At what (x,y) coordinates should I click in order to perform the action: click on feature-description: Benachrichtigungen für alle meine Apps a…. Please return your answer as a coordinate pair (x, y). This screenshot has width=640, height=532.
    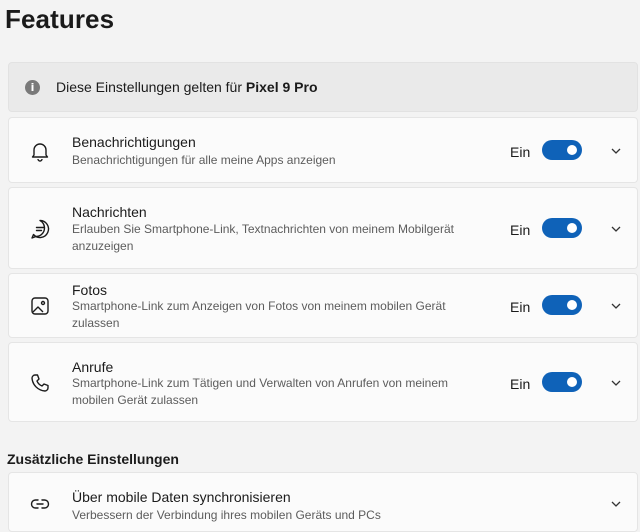
    Looking at the image, I should click on (204, 160).